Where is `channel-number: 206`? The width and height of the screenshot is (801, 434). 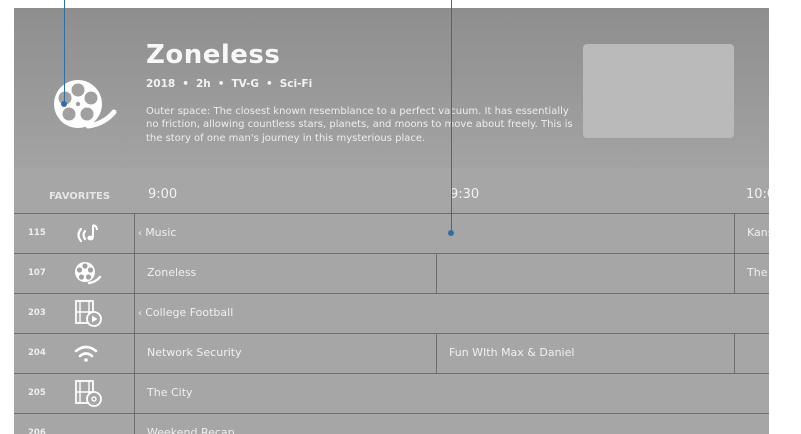
channel-number: 206 is located at coordinates (37, 431).